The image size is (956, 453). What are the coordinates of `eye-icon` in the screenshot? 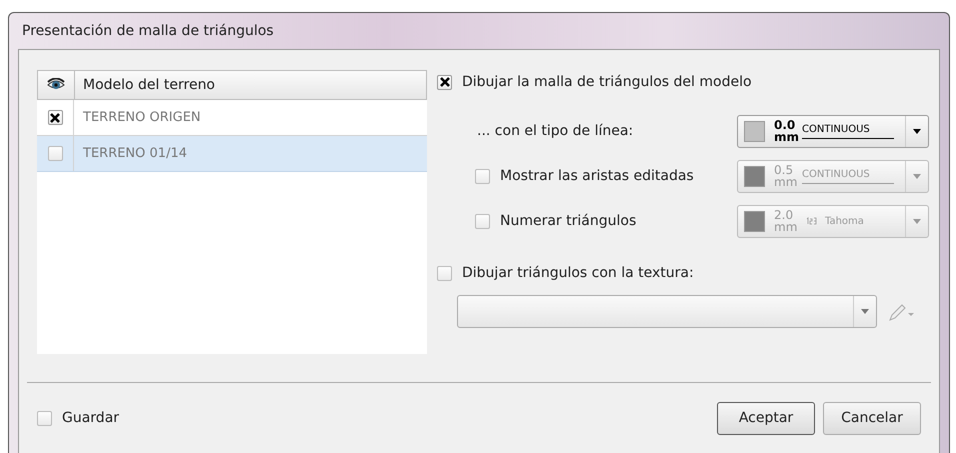 It's located at (56, 85).